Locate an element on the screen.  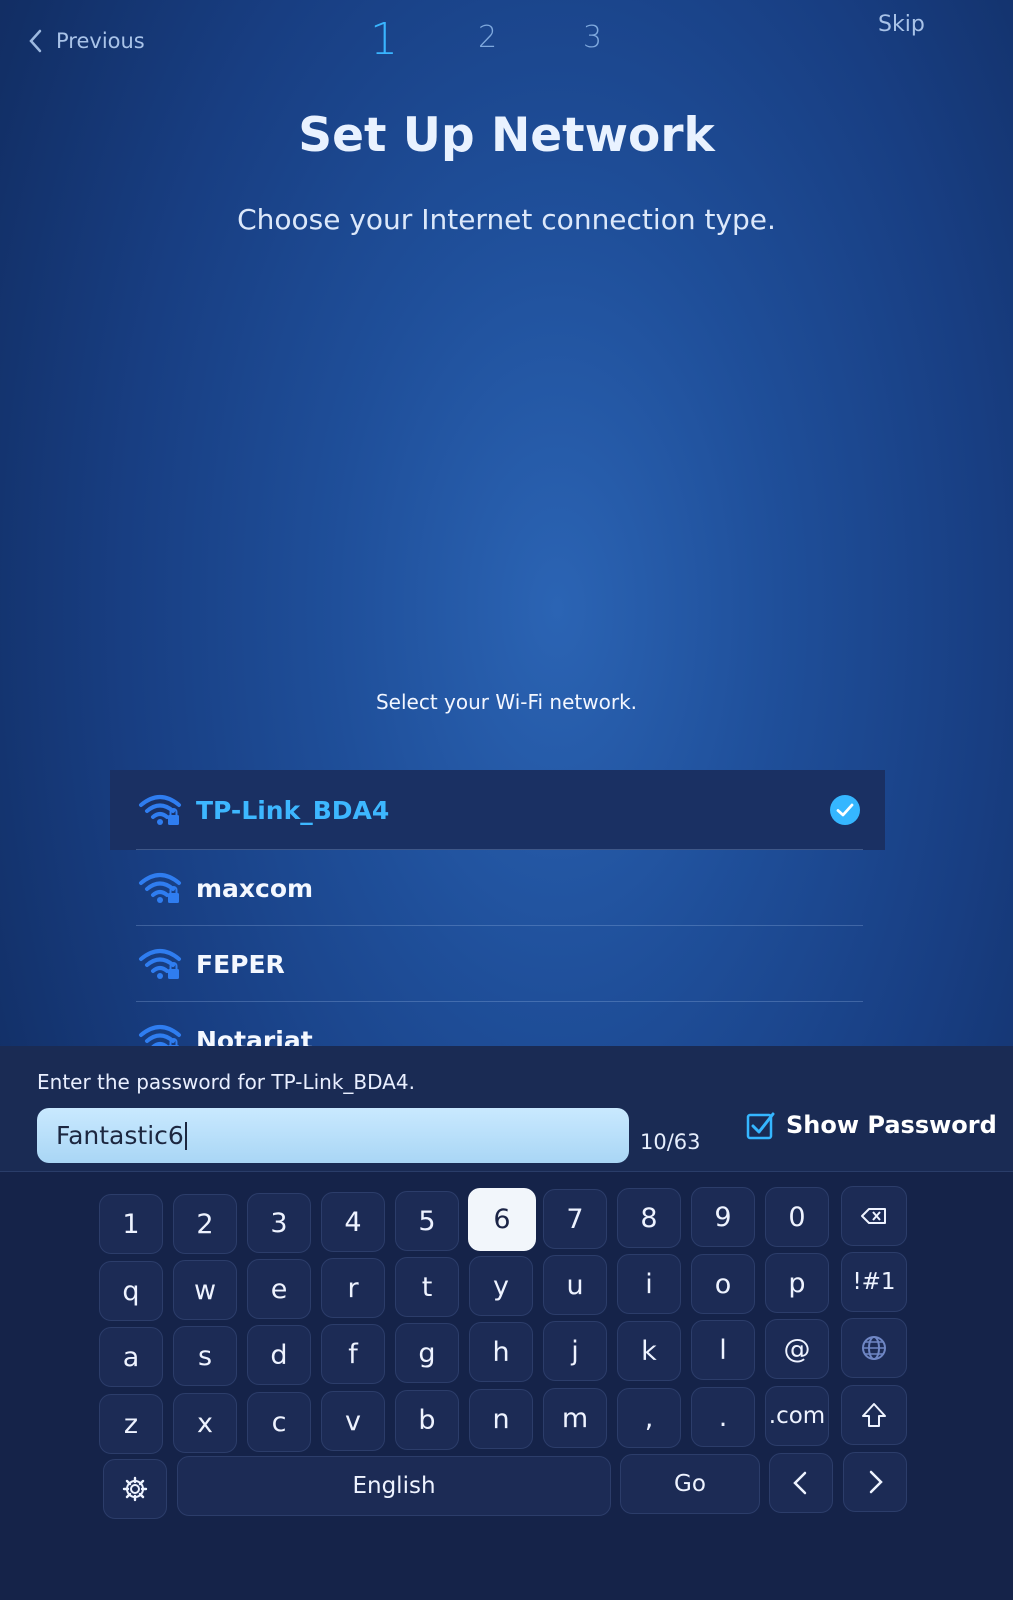
step-3: 3 is located at coordinates (593, 37).